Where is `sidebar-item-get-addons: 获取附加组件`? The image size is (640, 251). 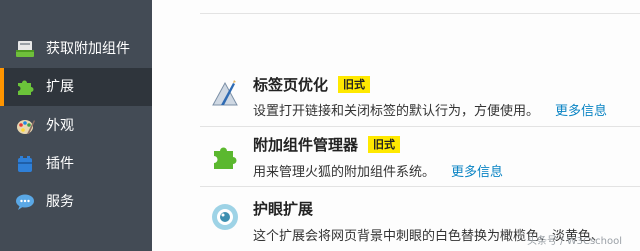
sidebar-item-get-addons: 获取附加组件 is located at coordinates (76, 49).